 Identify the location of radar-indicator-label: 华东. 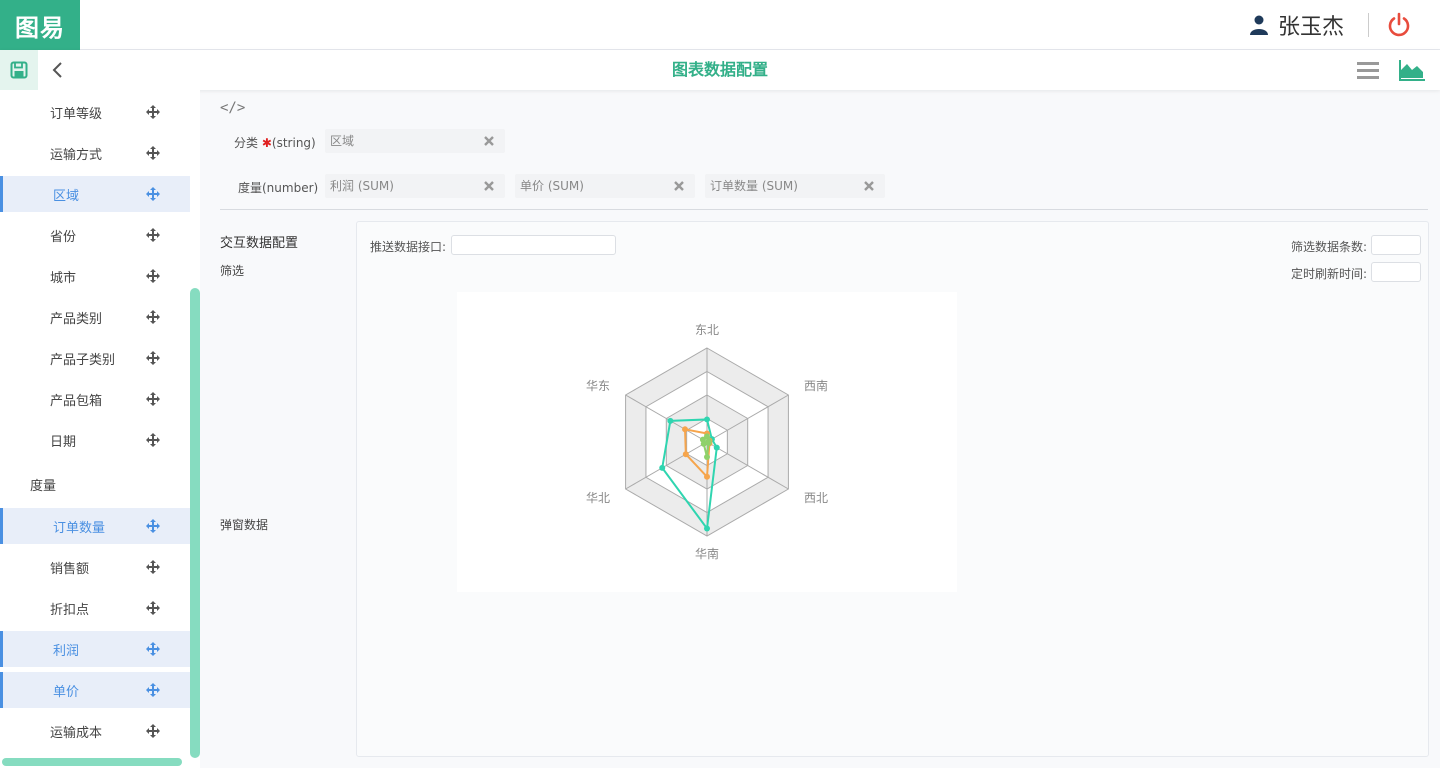
(598, 386).